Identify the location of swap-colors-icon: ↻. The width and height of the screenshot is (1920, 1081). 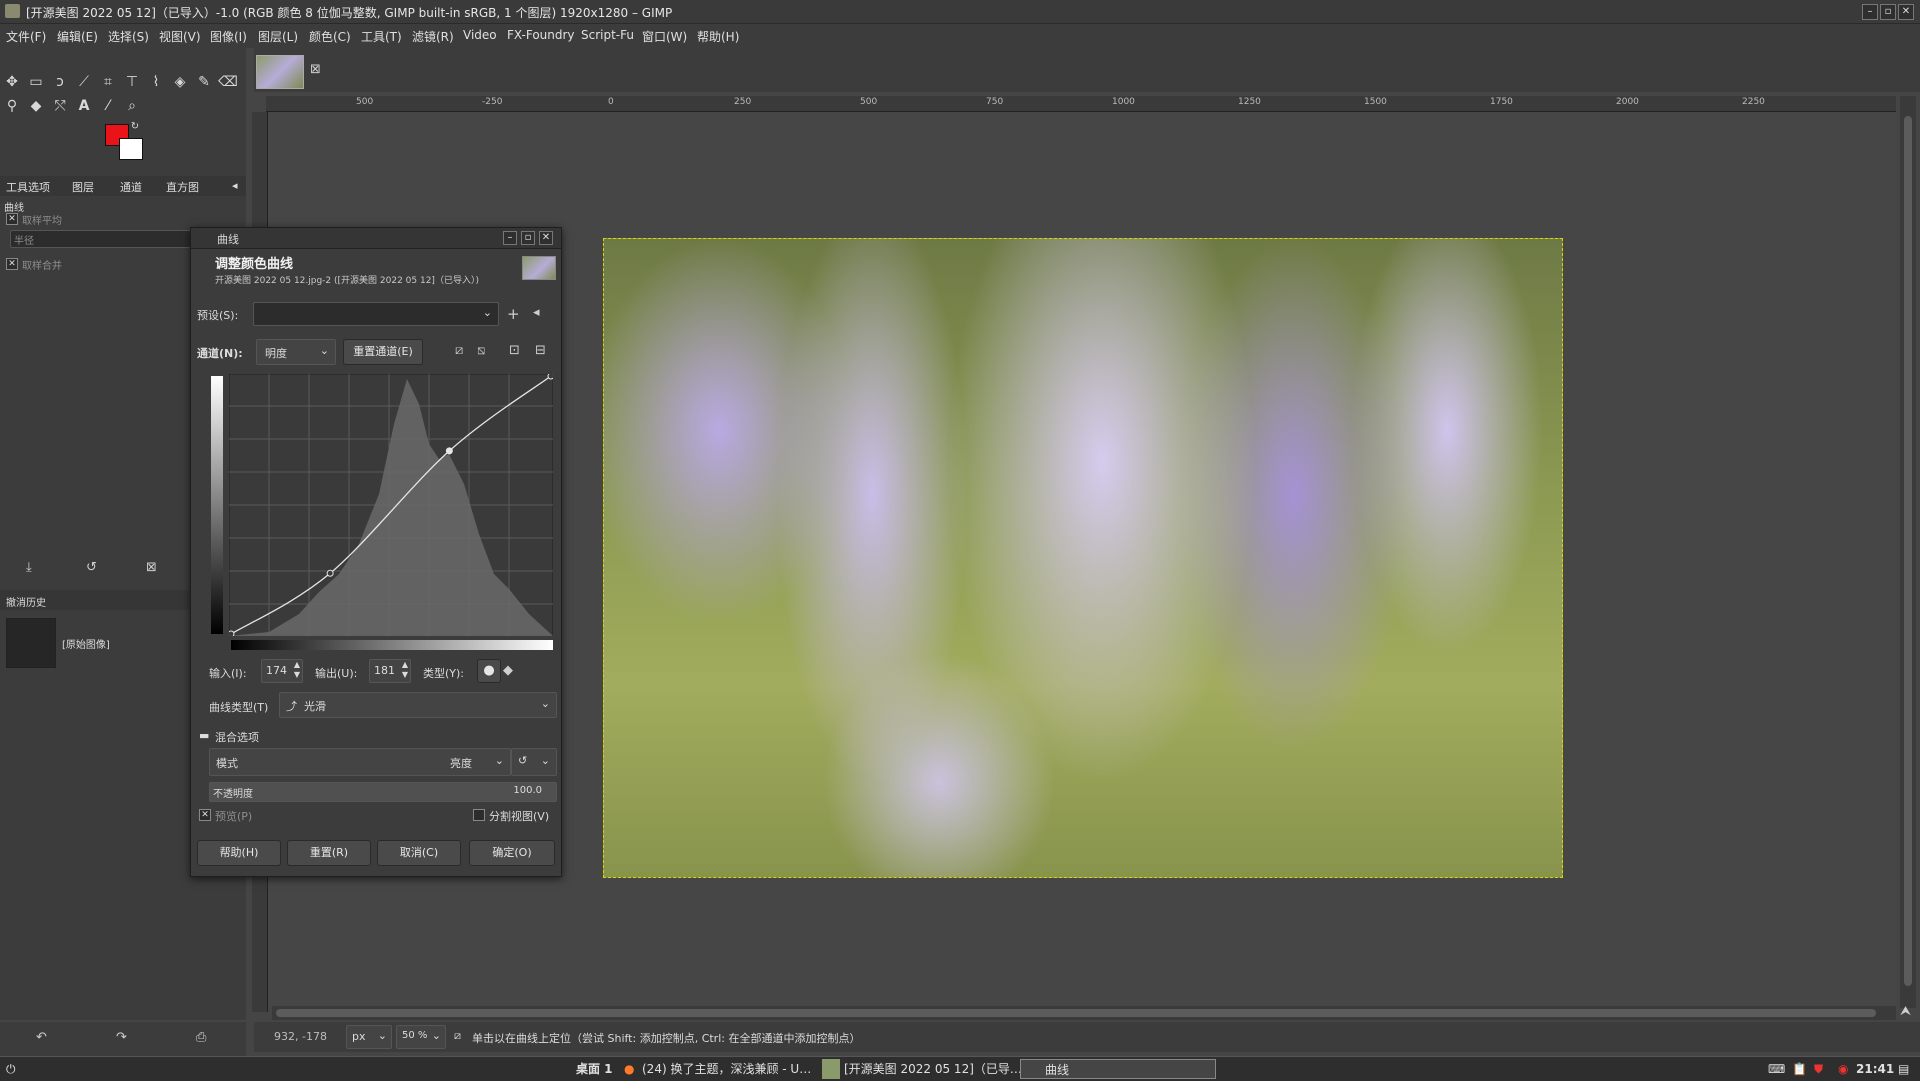
(135, 127).